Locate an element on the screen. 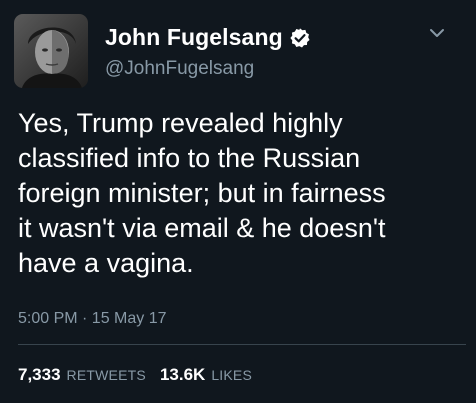  profile-photo-icon is located at coordinates (51, 51).